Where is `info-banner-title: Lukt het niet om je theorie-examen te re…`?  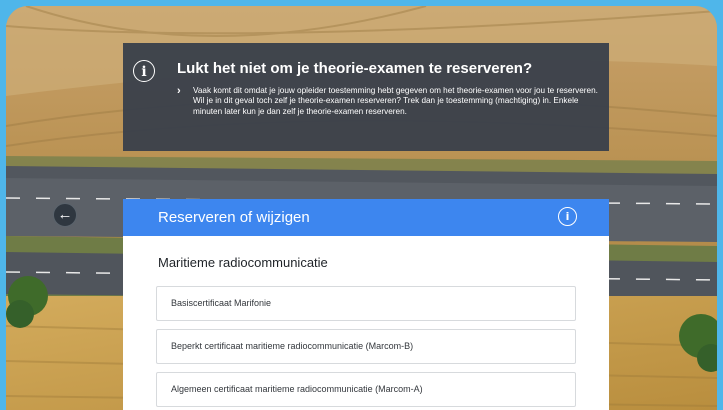
info-banner-title: Lukt het niet om je theorie-examen te re… is located at coordinates (355, 68).